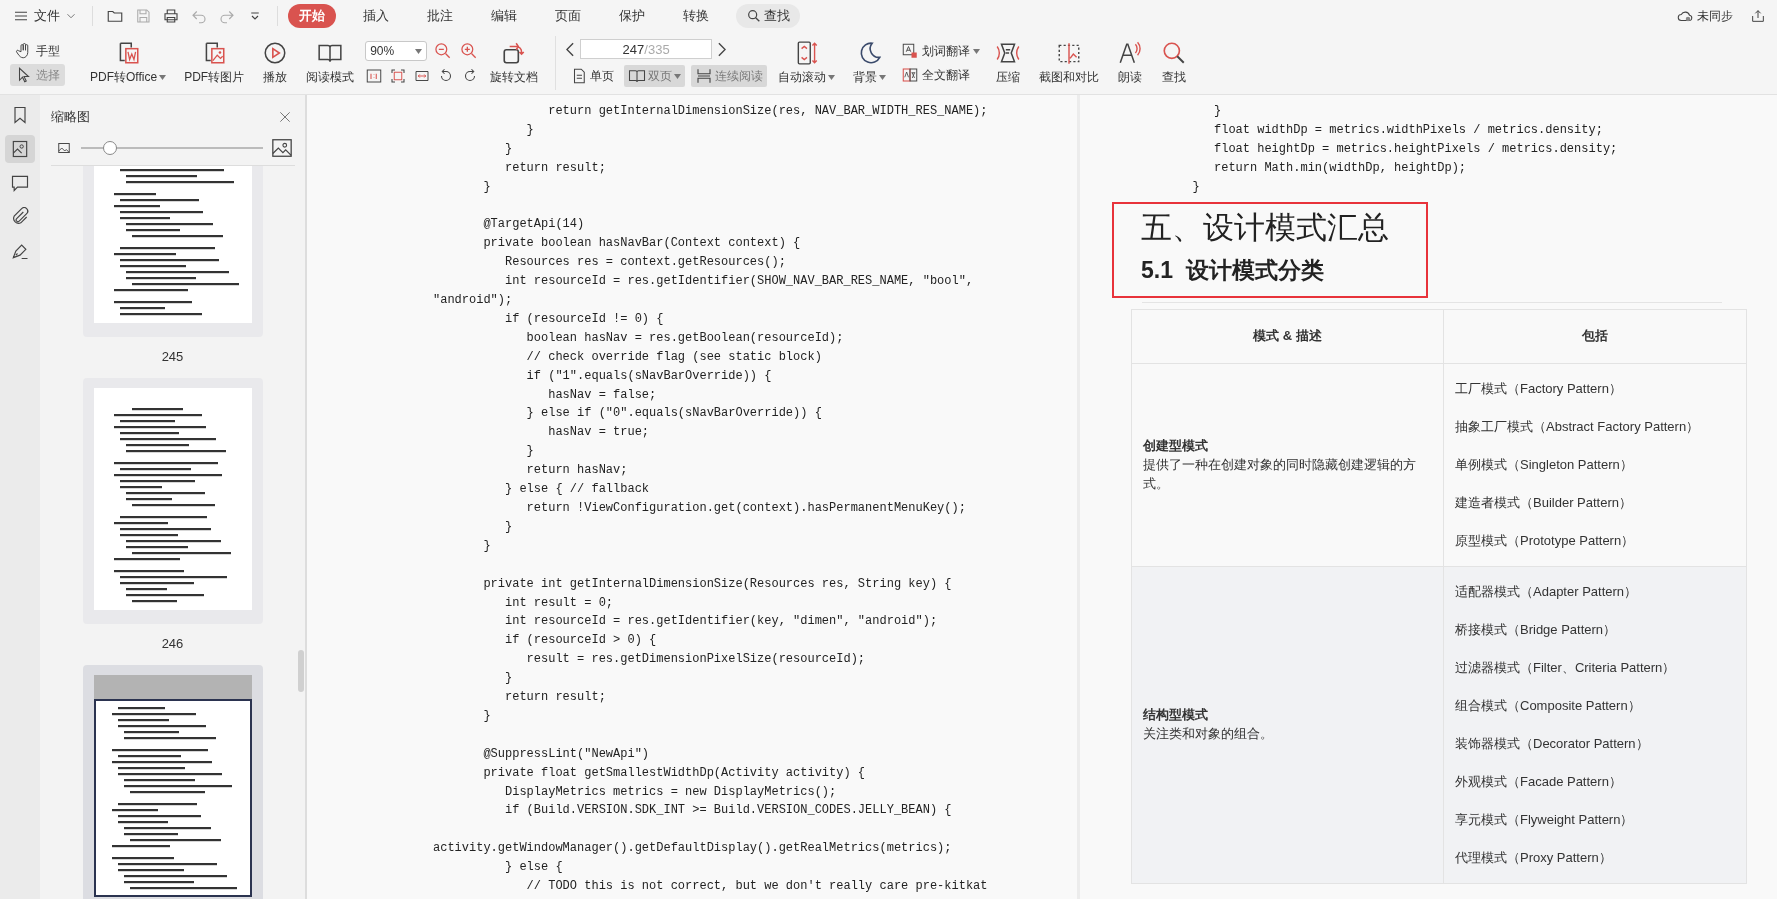 This screenshot has width=1777, height=899. I want to click on menu-tab: 保护, so click(632, 16).